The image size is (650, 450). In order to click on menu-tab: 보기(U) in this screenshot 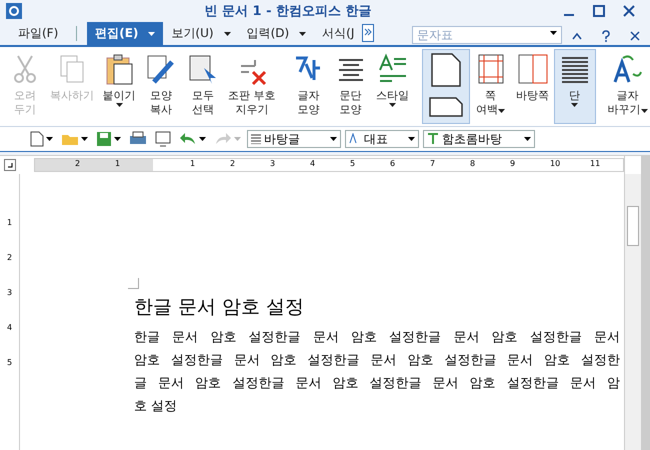, I will do `click(201, 33)`.